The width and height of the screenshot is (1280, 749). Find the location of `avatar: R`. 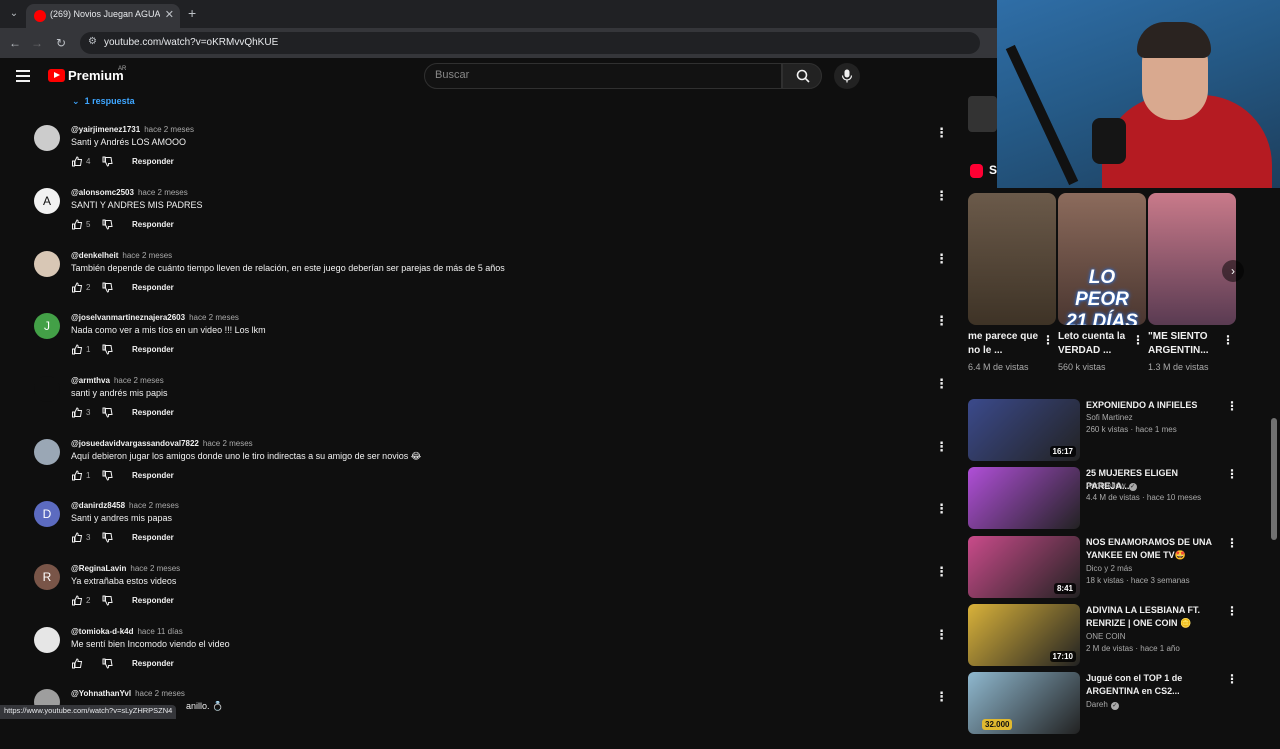

avatar: R is located at coordinates (47, 577).